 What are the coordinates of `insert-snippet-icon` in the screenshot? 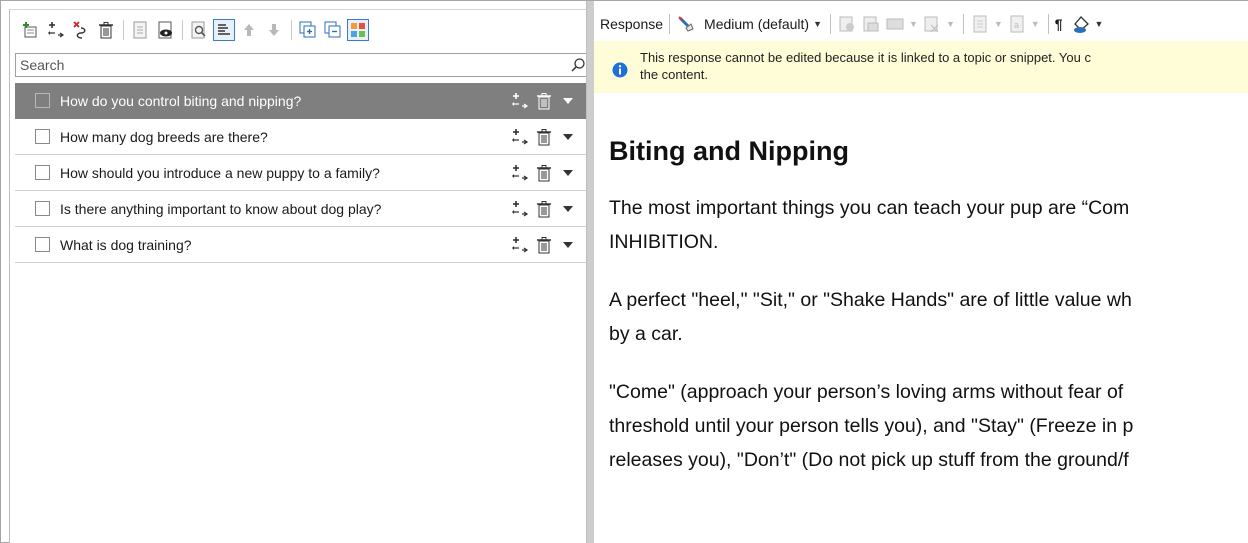 It's located at (871, 24).